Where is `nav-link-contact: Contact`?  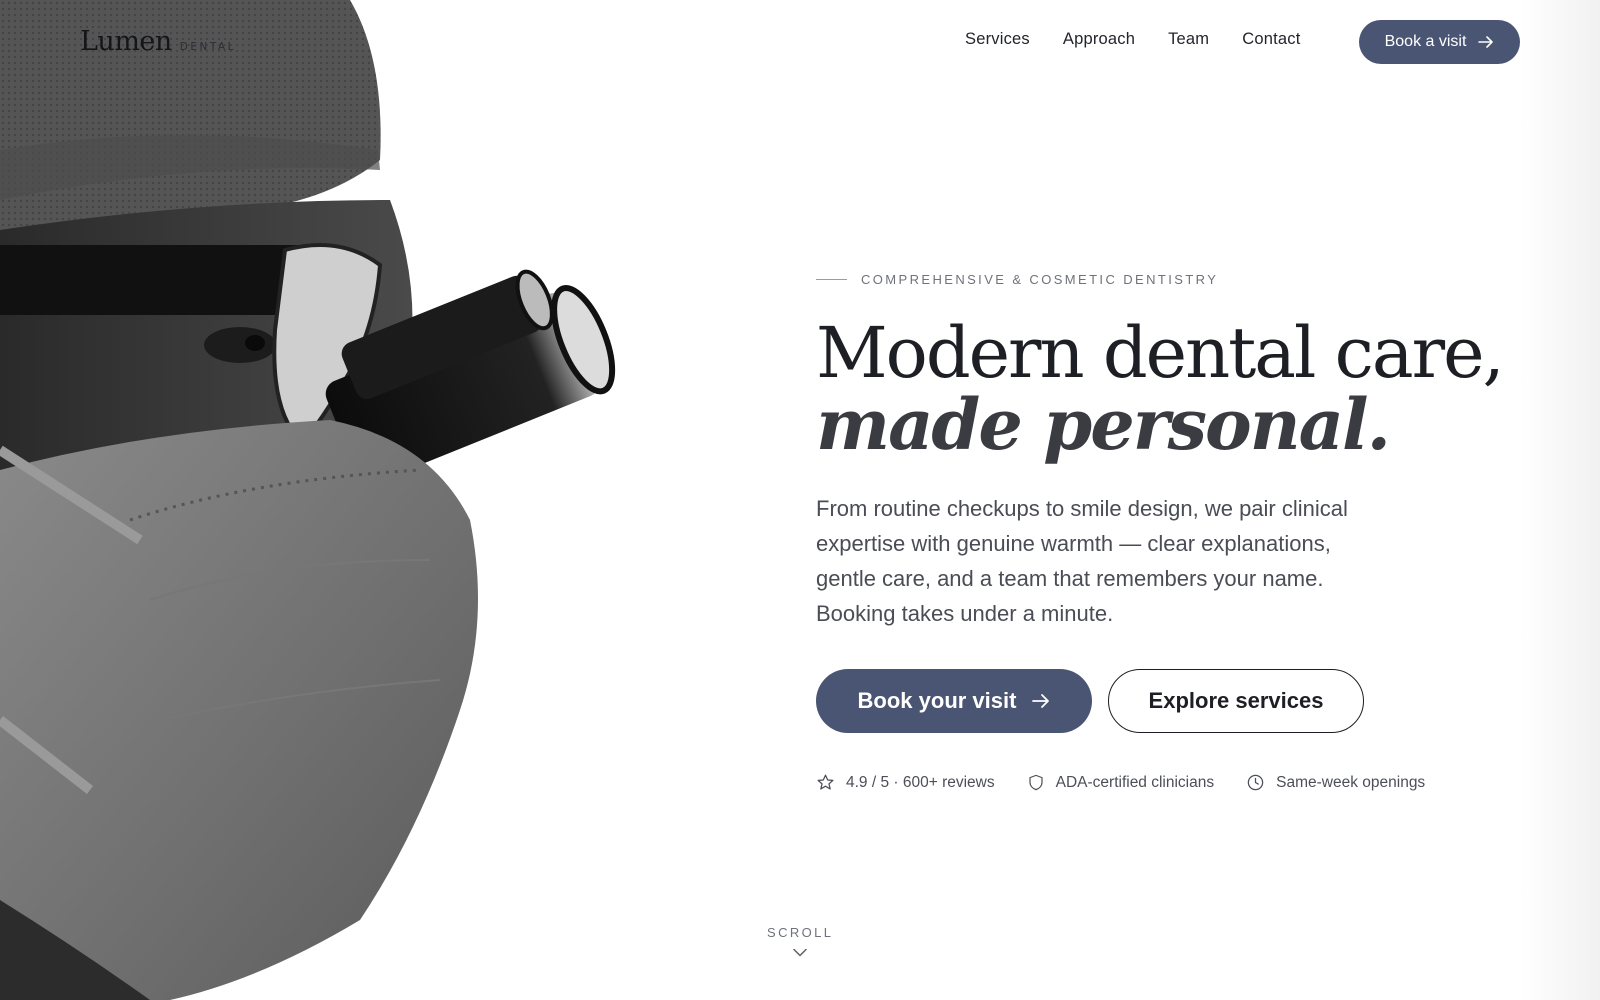
nav-link-contact: Contact is located at coordinates (1271, 39).